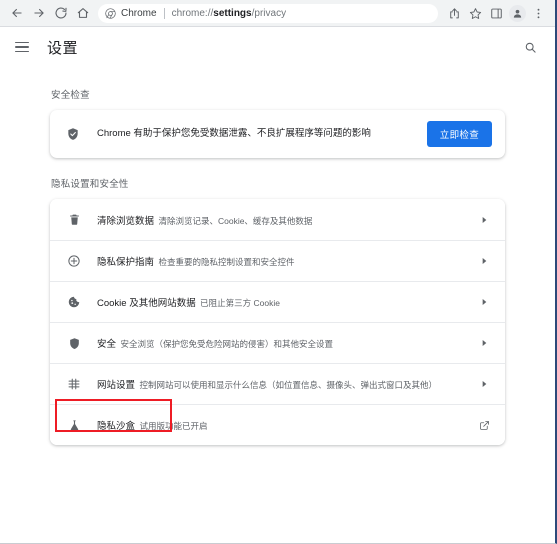 This screenshot has width=557, height=544. What do you see at coordinates (232, 13) in the screenshot?
I see `url-bold-part: settings` at bounding box center [232, 13].